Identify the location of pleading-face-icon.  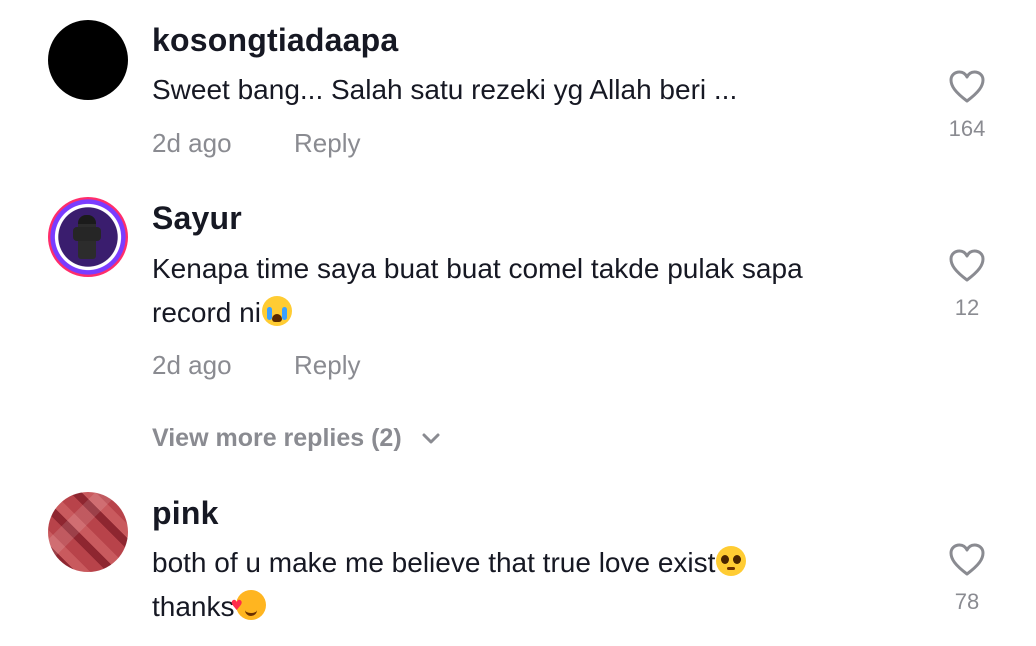
(731, 561).